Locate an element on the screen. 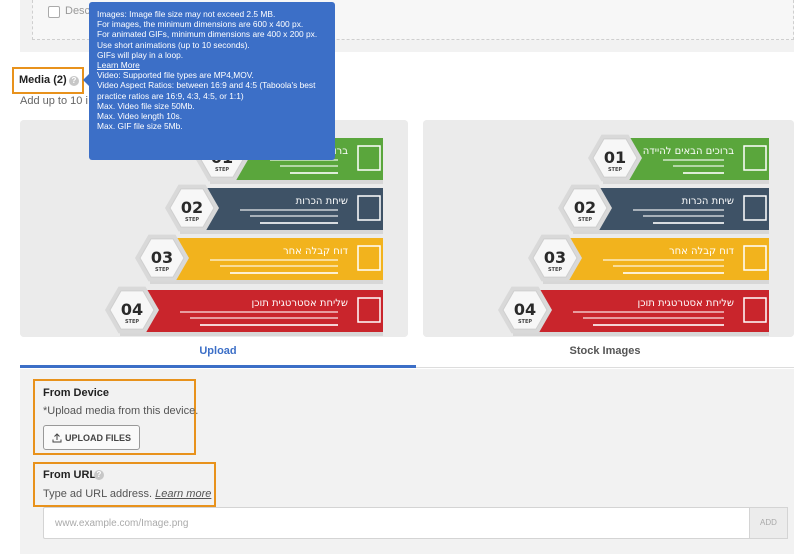 The width and height of the screenshot is (794, 554). add-url-button: ADD is located at coordinates (769, 523).